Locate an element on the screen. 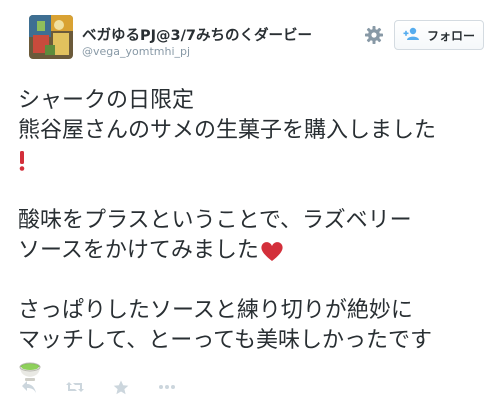 Image resolution: width=500 pixels, height=400 pixels. gear-icon is located at coordinates (374, 35).